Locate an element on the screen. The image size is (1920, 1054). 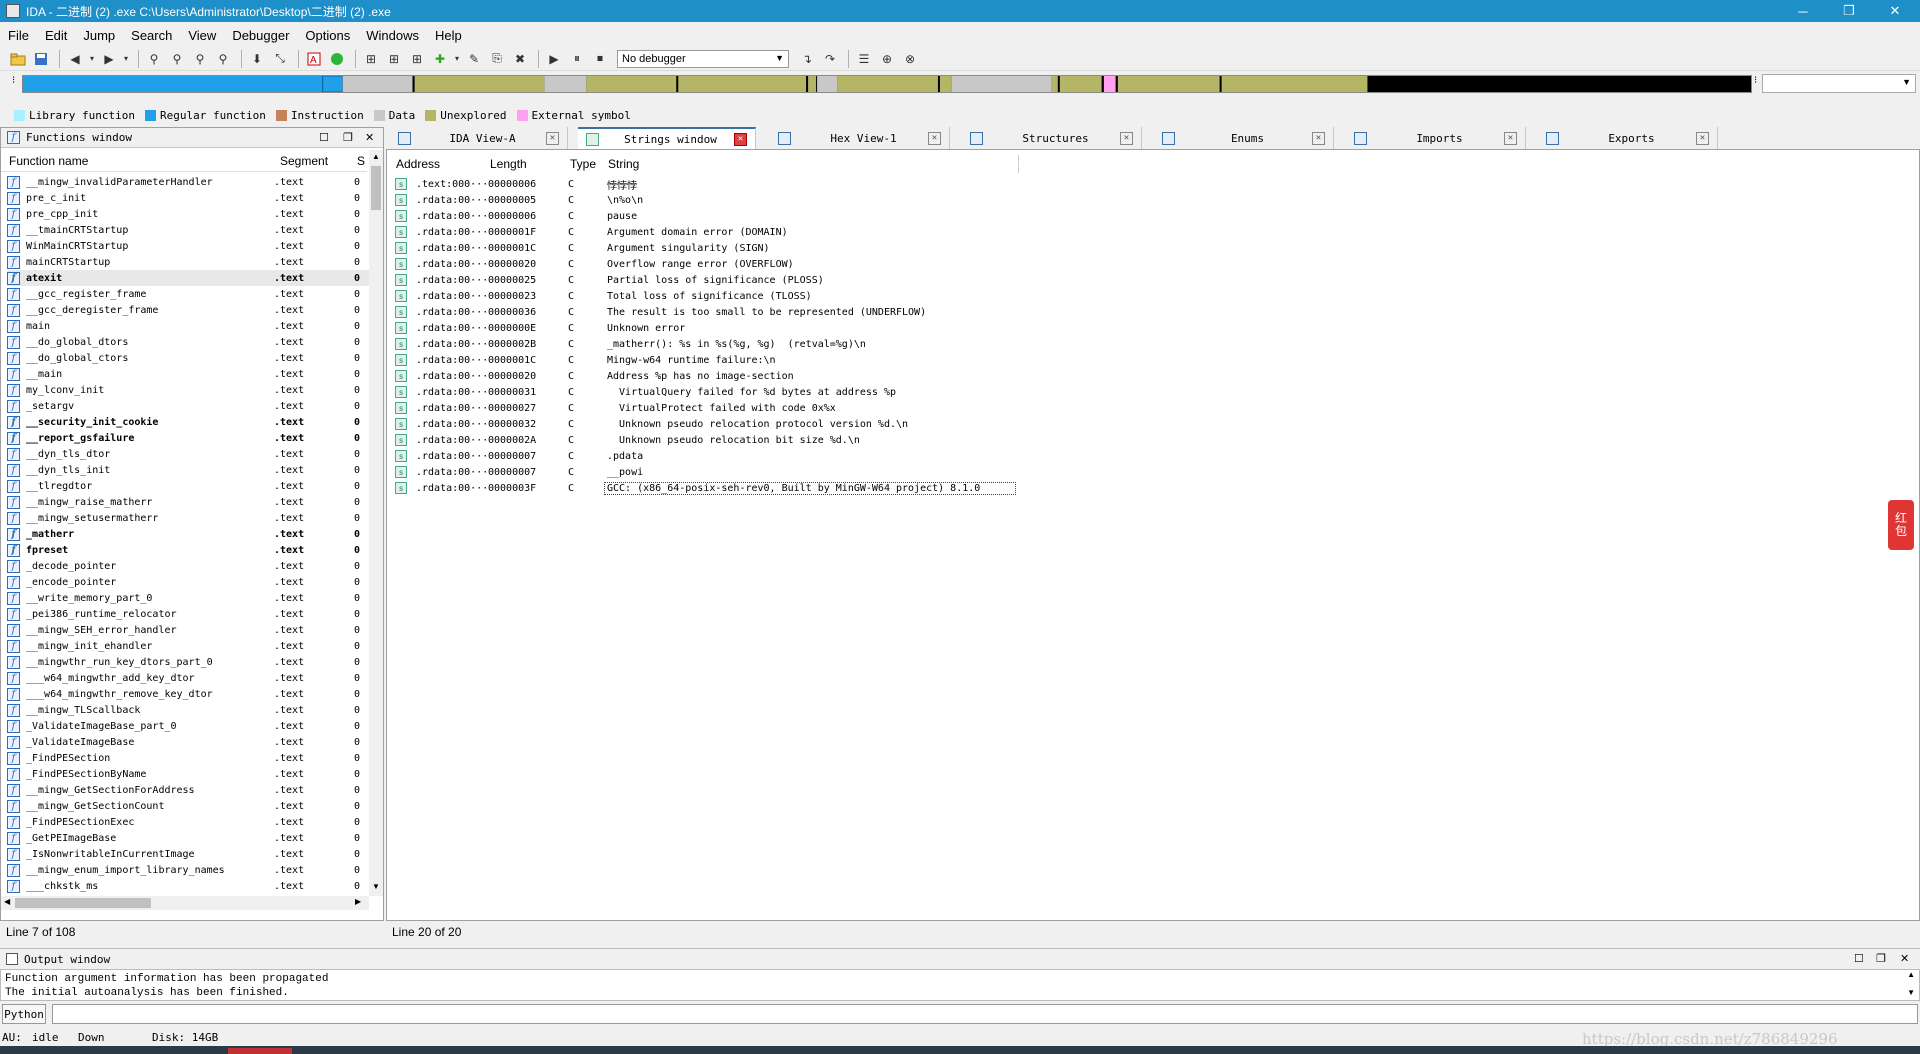
toggle-breakpoint-icon: ⊕ is located at coordinates (887, 59).